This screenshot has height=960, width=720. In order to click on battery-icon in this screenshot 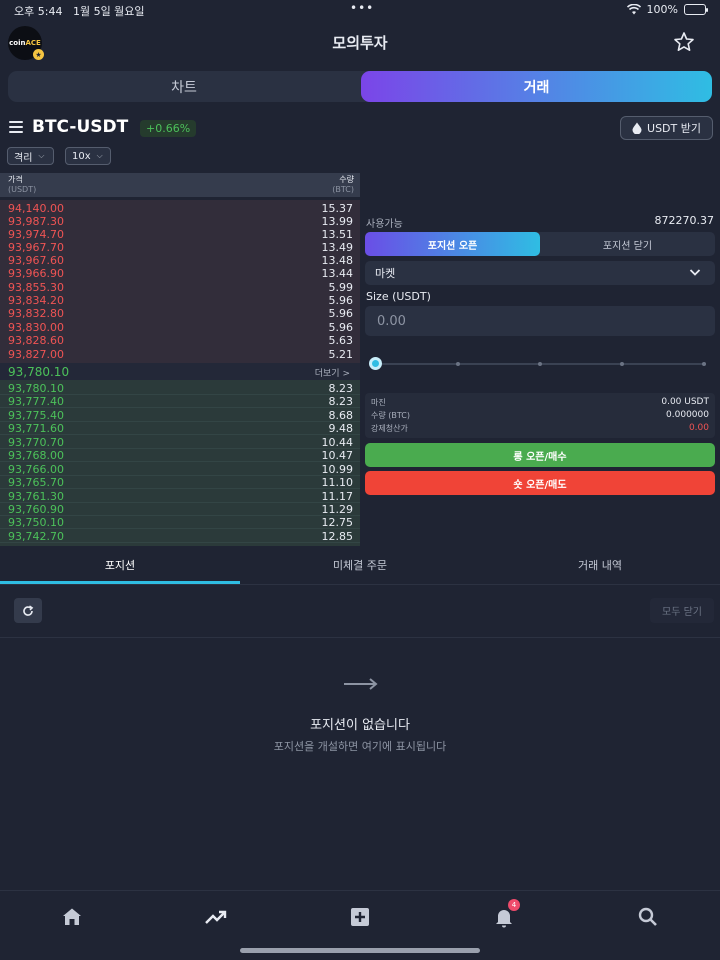, I will do `click(696, 9)`.